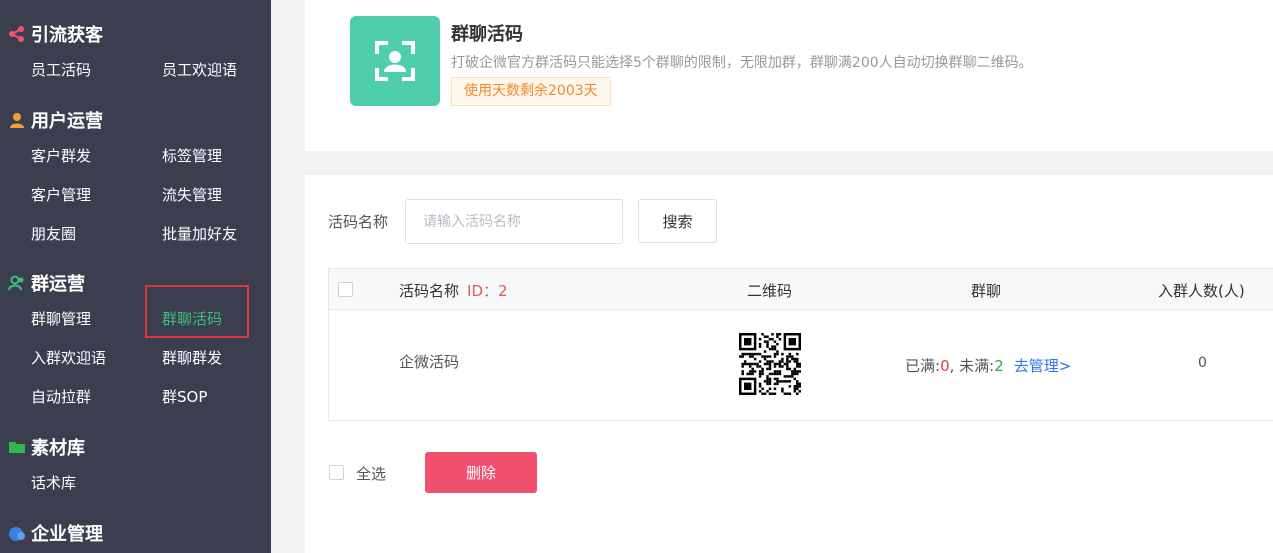 The height and width of the screenshot is (553, 1273). What do you see at coordinates (345, 289) in the screenshot?
I see `header-checkbox` at bounding box center [345, 289].